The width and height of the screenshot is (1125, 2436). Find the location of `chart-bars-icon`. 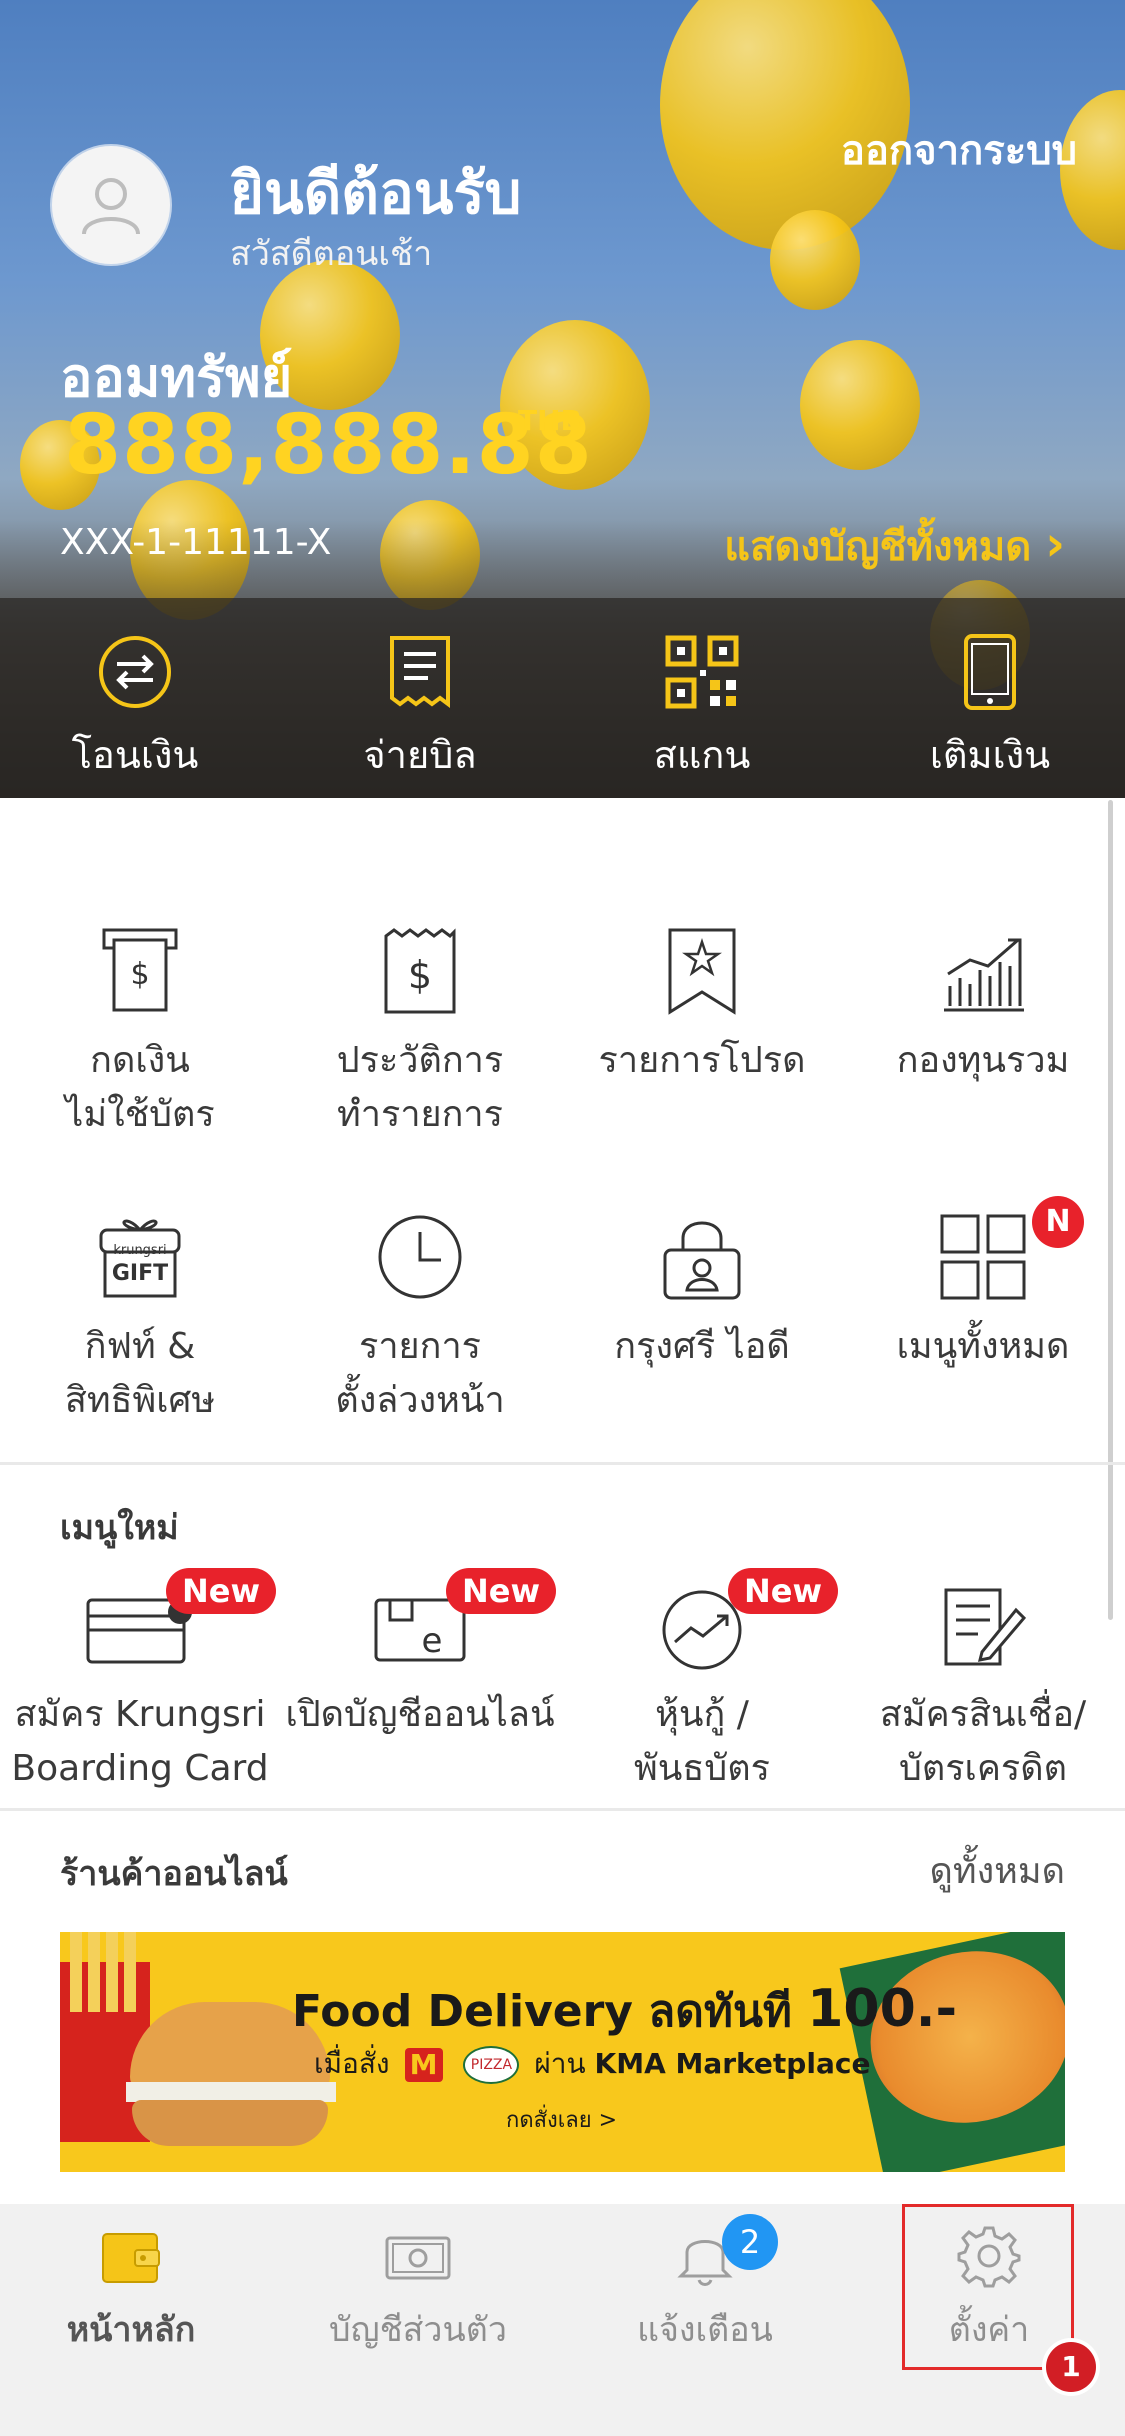

chart-bars-icon is located at coordinates (984, 975).